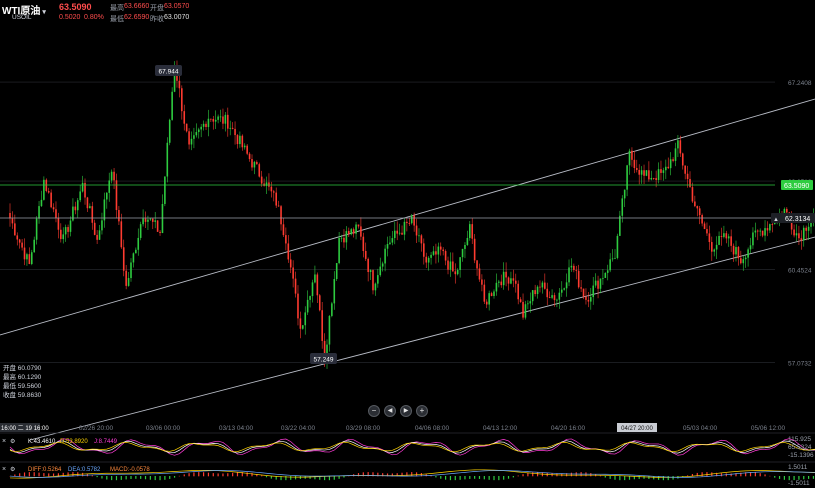 This screenshot has height=488, width=815. Describe the element at coordinates (422, 411) in the screenshot. I see `zoom-in-button: +` at that location.